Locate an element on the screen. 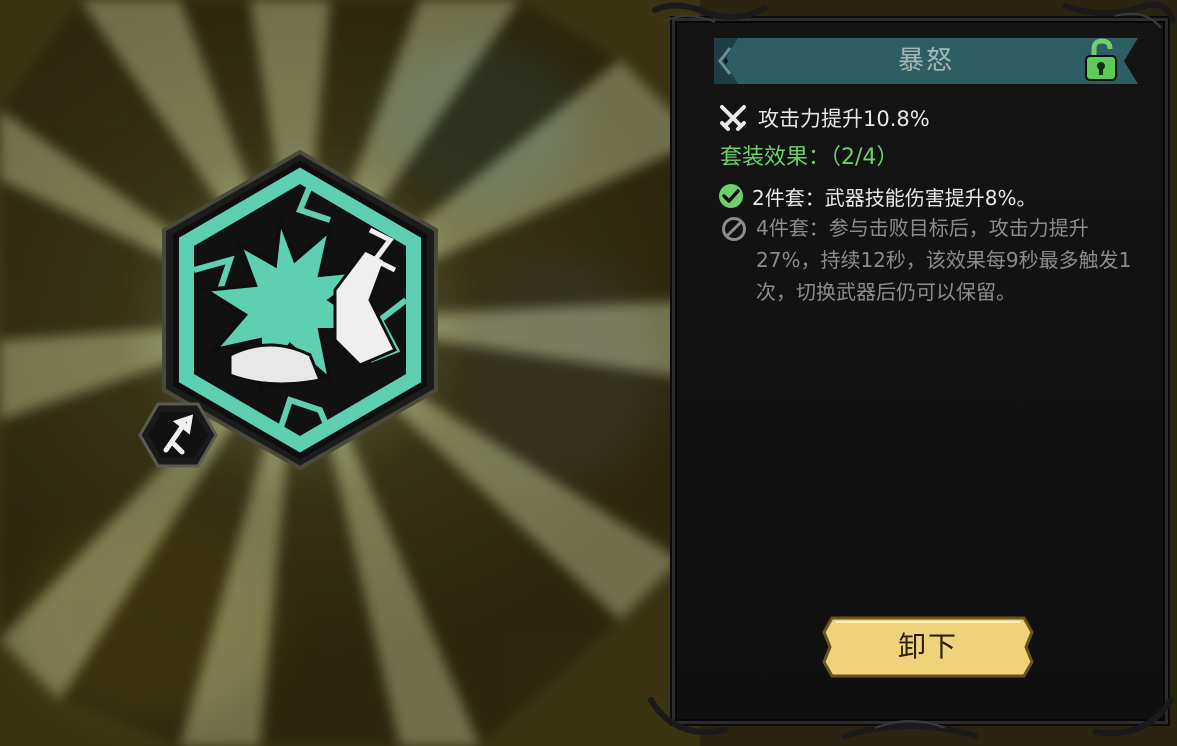  check-circle-icon is located at coordinates (731, 196).